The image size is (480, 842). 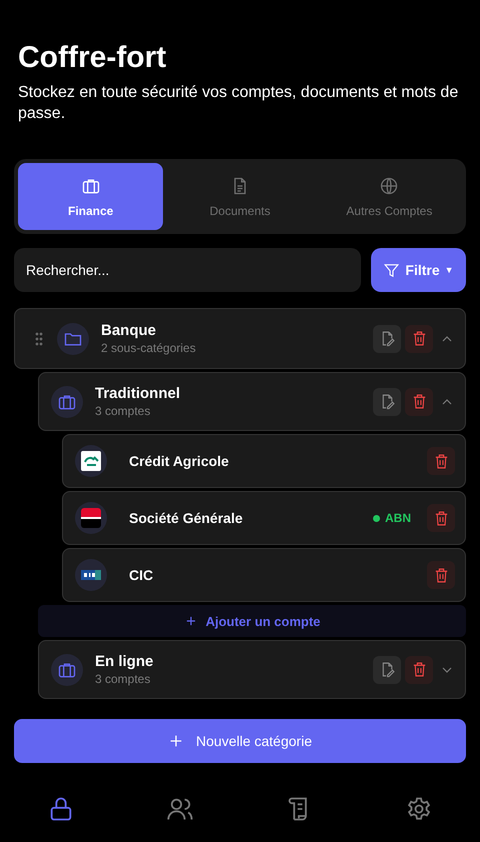 What do you see at coordinates (252, 621) in the screenshot?
I see `add-account-button: Ajouter un compte` at bounding box center [252, 621].